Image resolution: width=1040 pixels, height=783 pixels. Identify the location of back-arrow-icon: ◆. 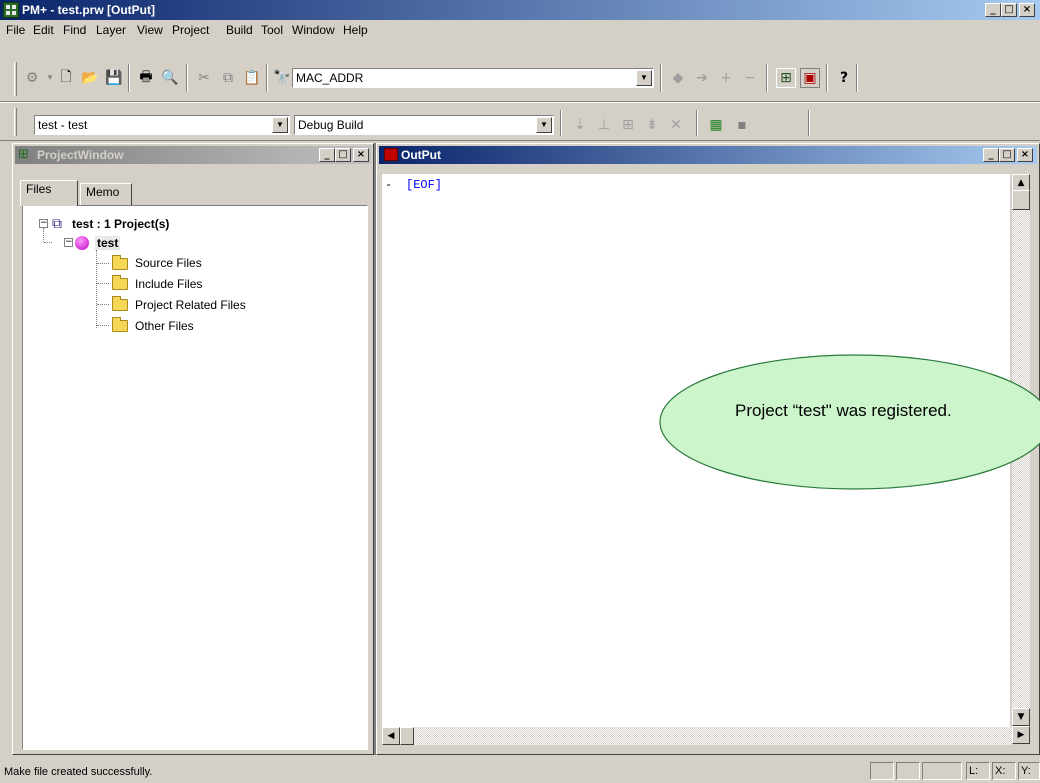
(678, 78).